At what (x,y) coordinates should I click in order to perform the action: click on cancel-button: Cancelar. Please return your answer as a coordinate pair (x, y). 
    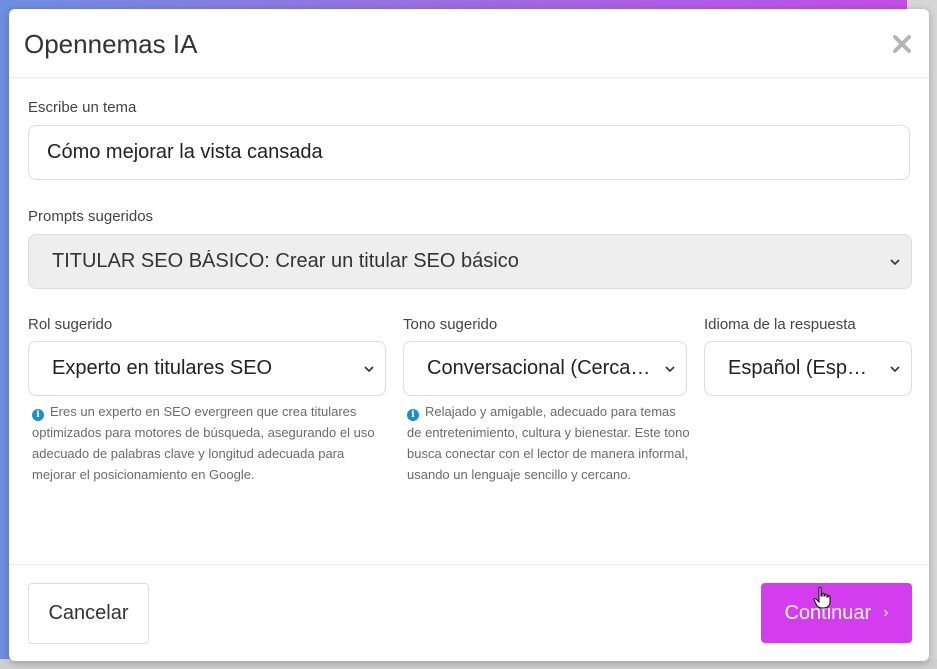
    Looking at the image, I should click on (88, 613).